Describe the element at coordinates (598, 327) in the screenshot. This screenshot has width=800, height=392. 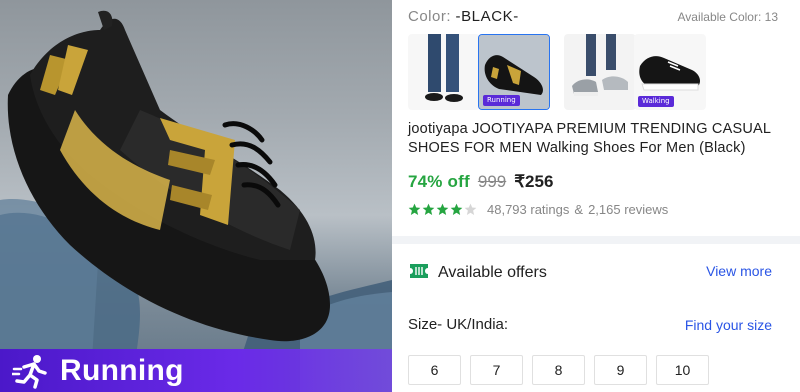
I see `size-header: Size- UK/India: Find your size` at that location.